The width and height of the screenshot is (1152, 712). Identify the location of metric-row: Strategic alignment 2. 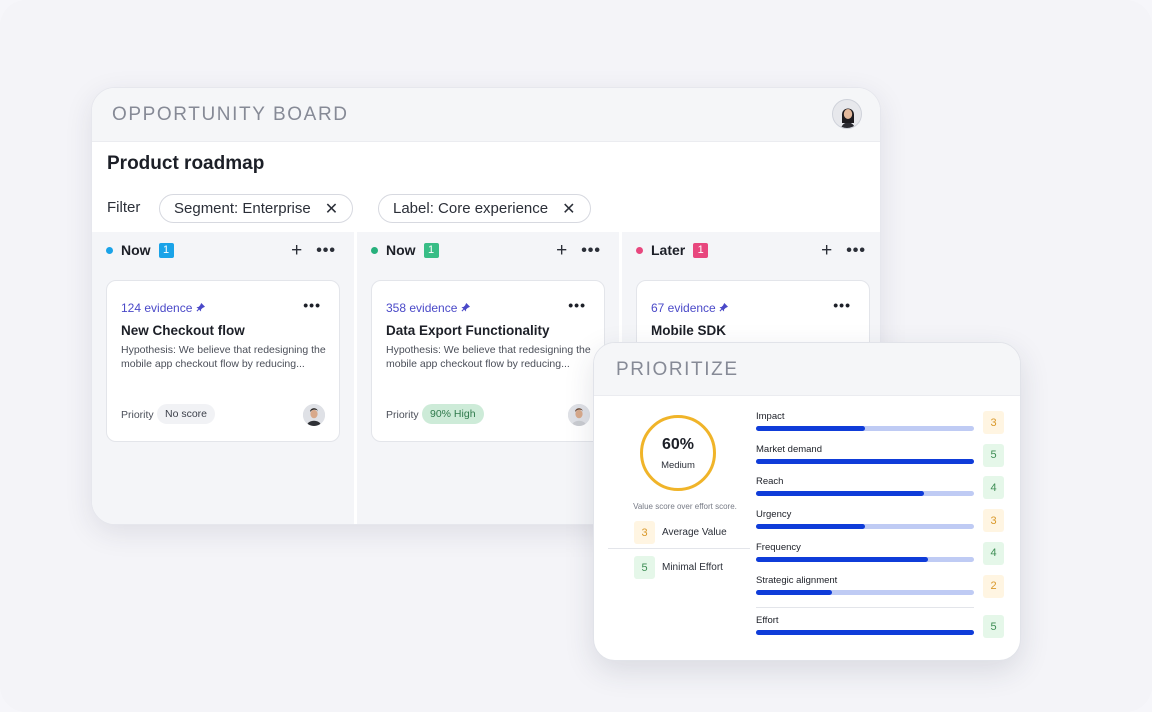
(882, 589).